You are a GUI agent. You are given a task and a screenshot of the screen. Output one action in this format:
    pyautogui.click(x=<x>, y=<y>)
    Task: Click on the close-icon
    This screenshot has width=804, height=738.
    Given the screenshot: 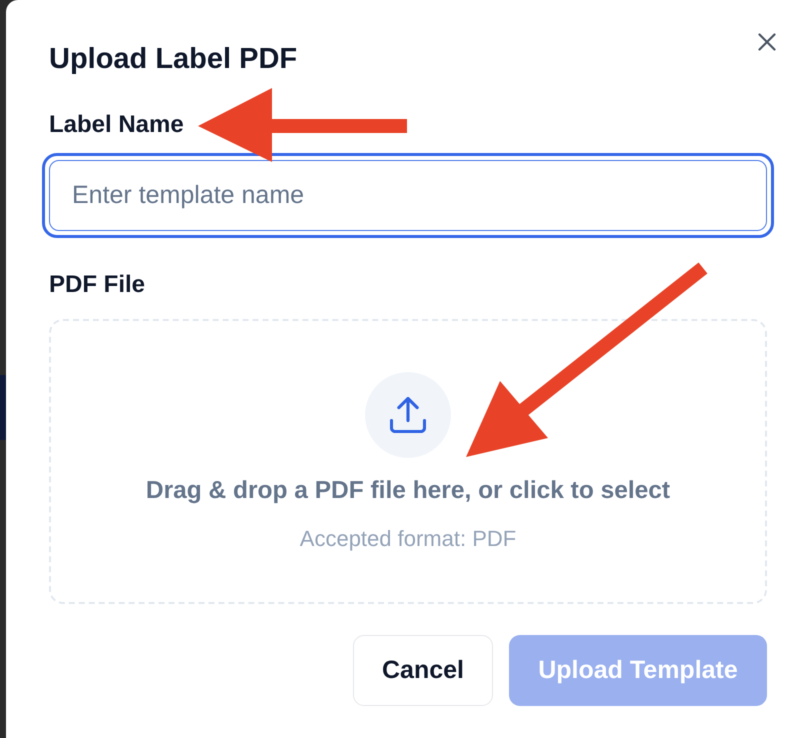 What is the action you would take?
    pyautogui.click(x=767, y=42)
    